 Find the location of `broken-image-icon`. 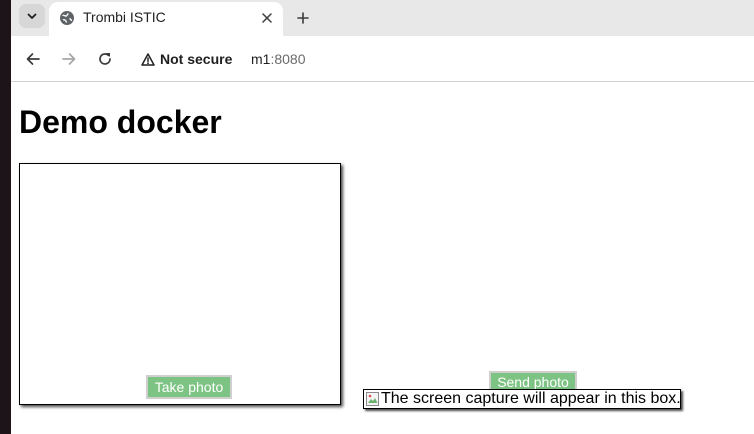

broken-image-icon is located at coordinates (372, 399).